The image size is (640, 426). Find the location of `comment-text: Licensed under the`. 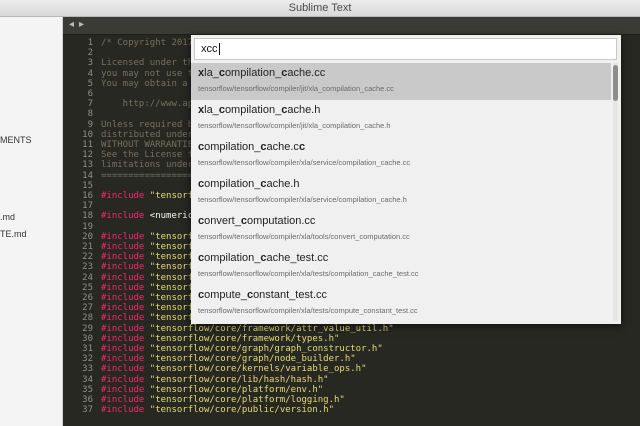

comment-text: Licensed under the is located at coordinates (150, 63).